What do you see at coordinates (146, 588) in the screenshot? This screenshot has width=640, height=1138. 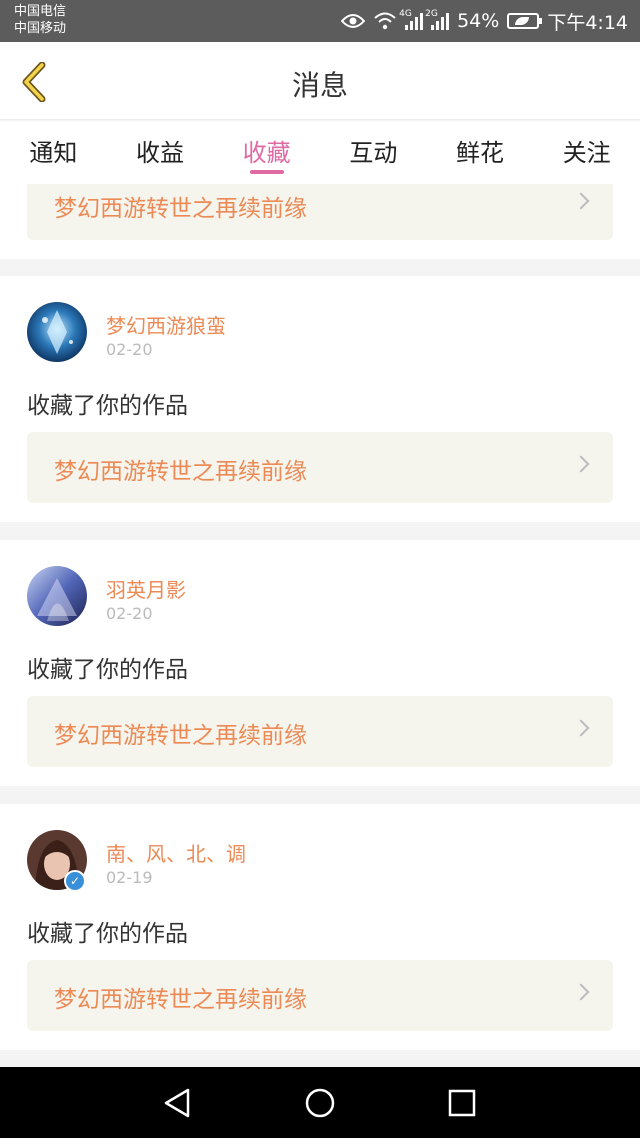 I see `username: 羽英月影` at bounding box center [146, 588].